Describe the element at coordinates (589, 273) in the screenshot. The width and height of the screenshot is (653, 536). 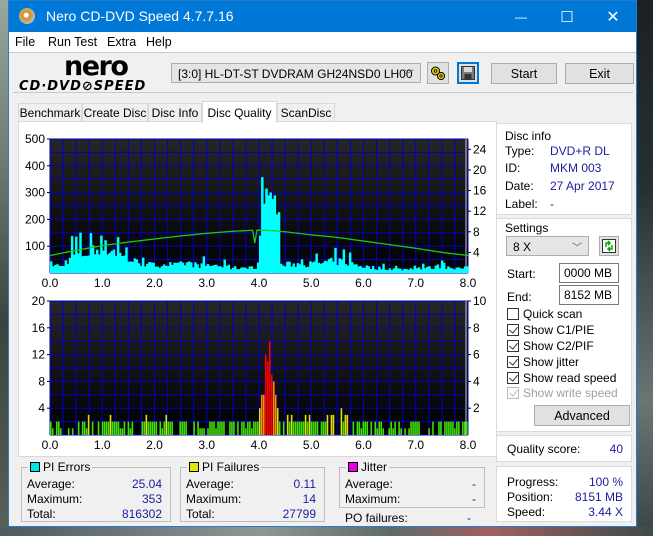
I see `start-input` at that location.